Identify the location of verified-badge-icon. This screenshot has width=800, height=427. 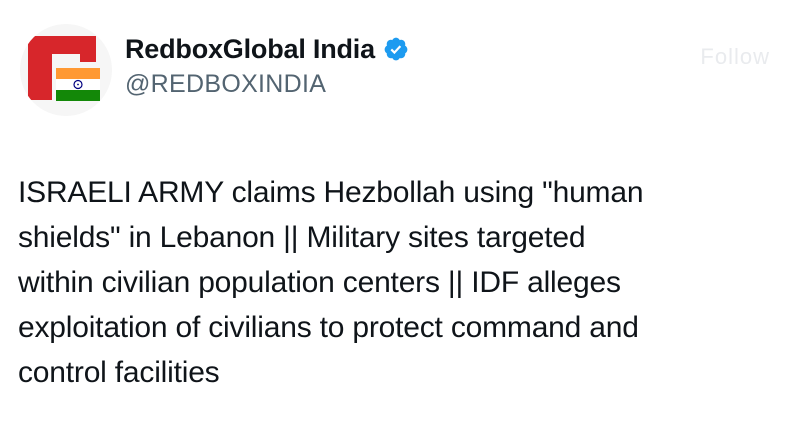
(396, 49).